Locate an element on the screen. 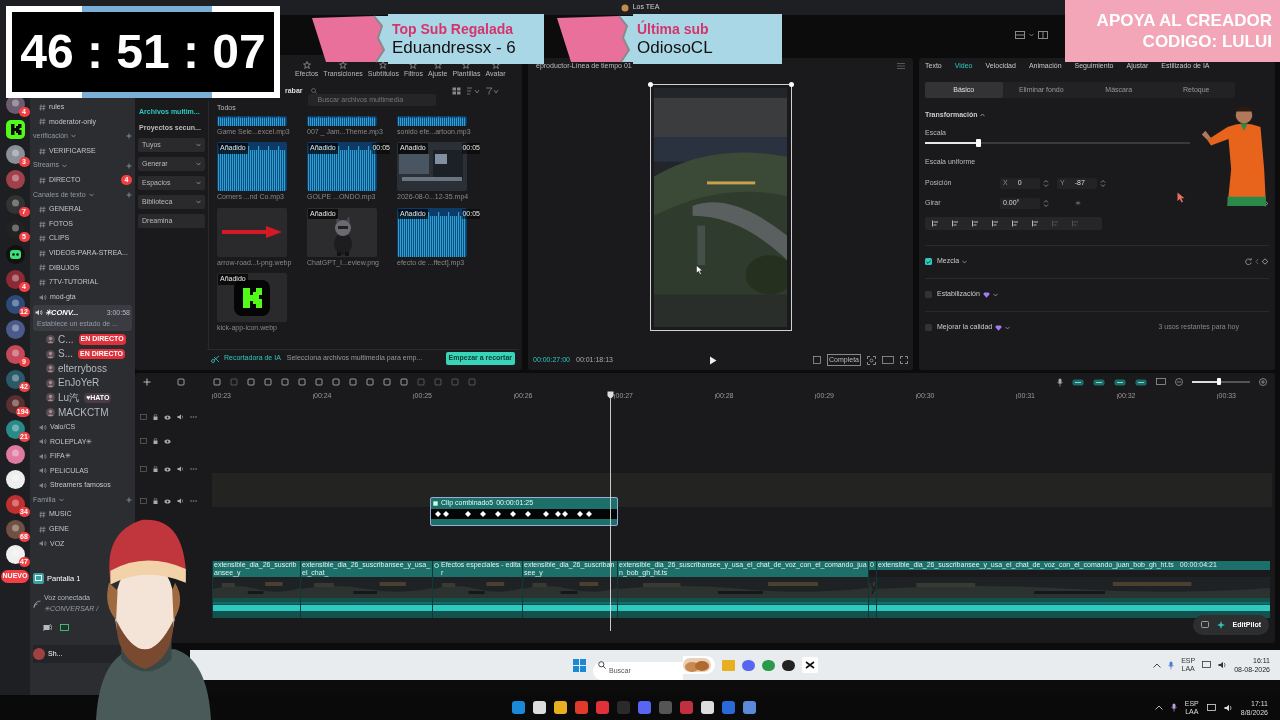 This screenshot has width=1280, height=720. keyframe-icon is located at coordinates (1262, 261).